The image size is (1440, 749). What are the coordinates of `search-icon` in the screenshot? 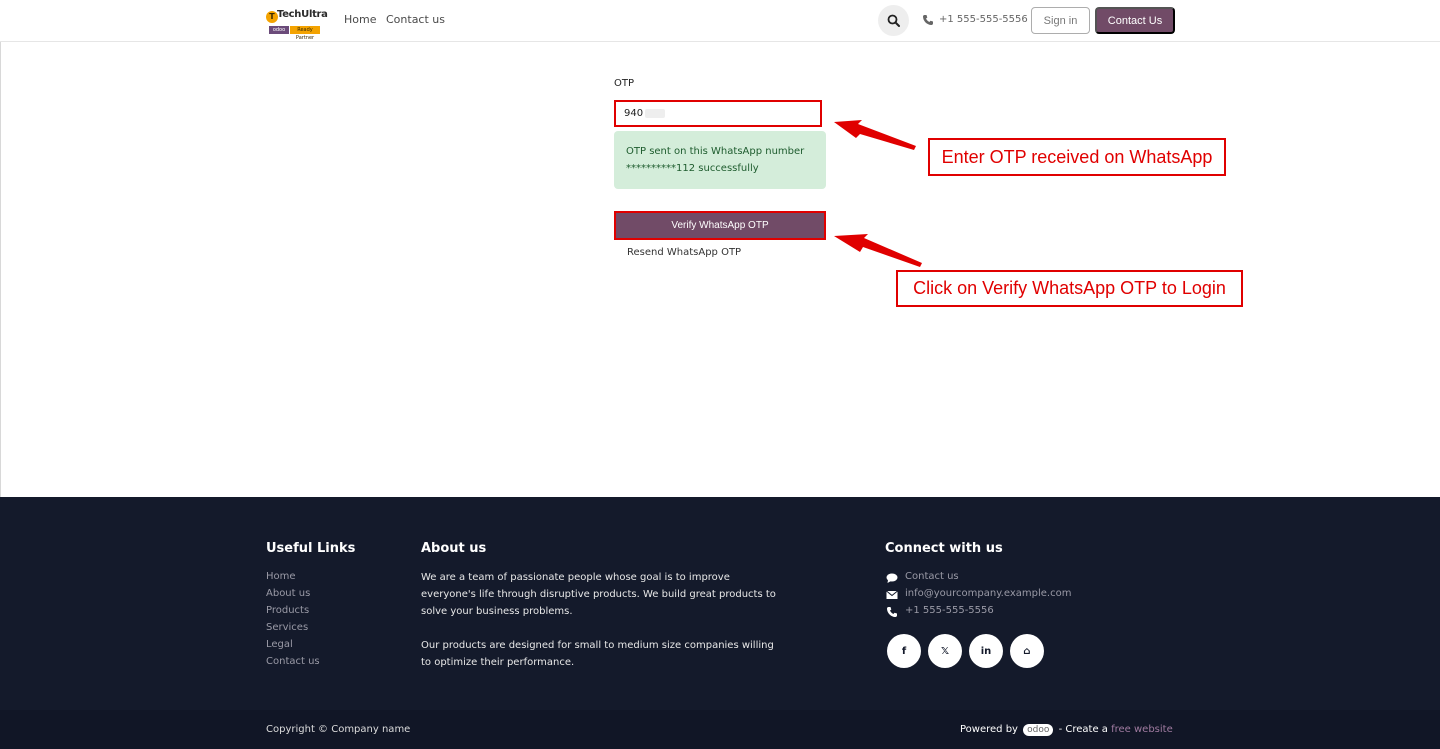 It's located at (893, 20).